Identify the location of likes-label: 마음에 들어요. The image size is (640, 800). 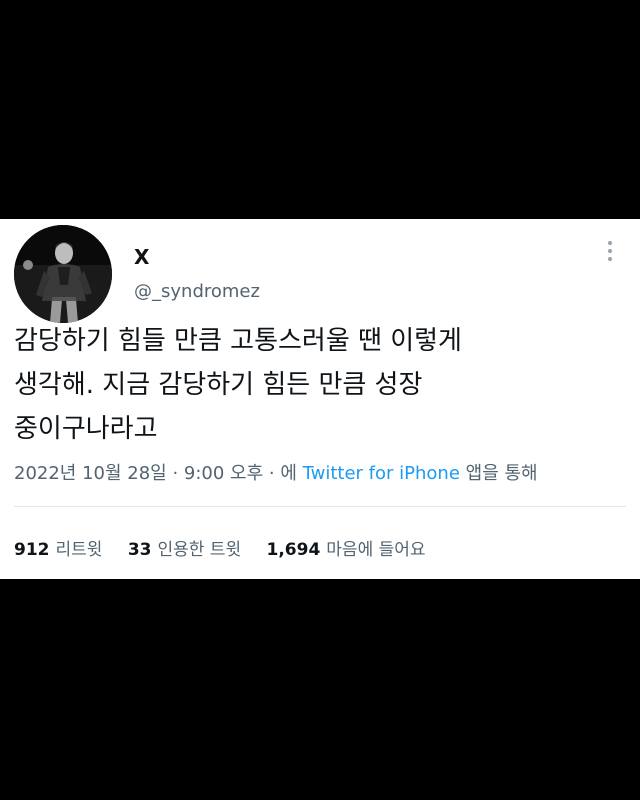
(376, 550).